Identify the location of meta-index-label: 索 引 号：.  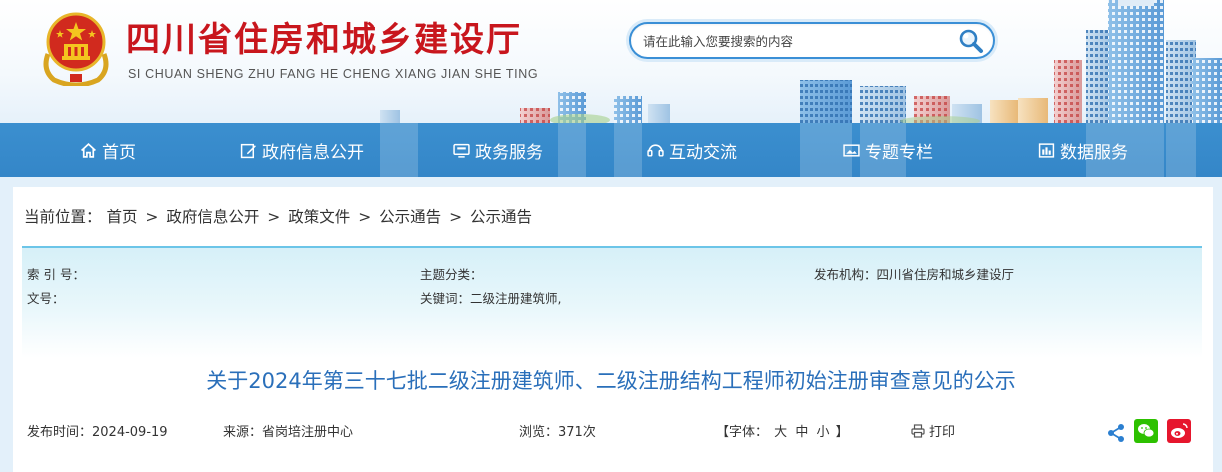
(56, 274).